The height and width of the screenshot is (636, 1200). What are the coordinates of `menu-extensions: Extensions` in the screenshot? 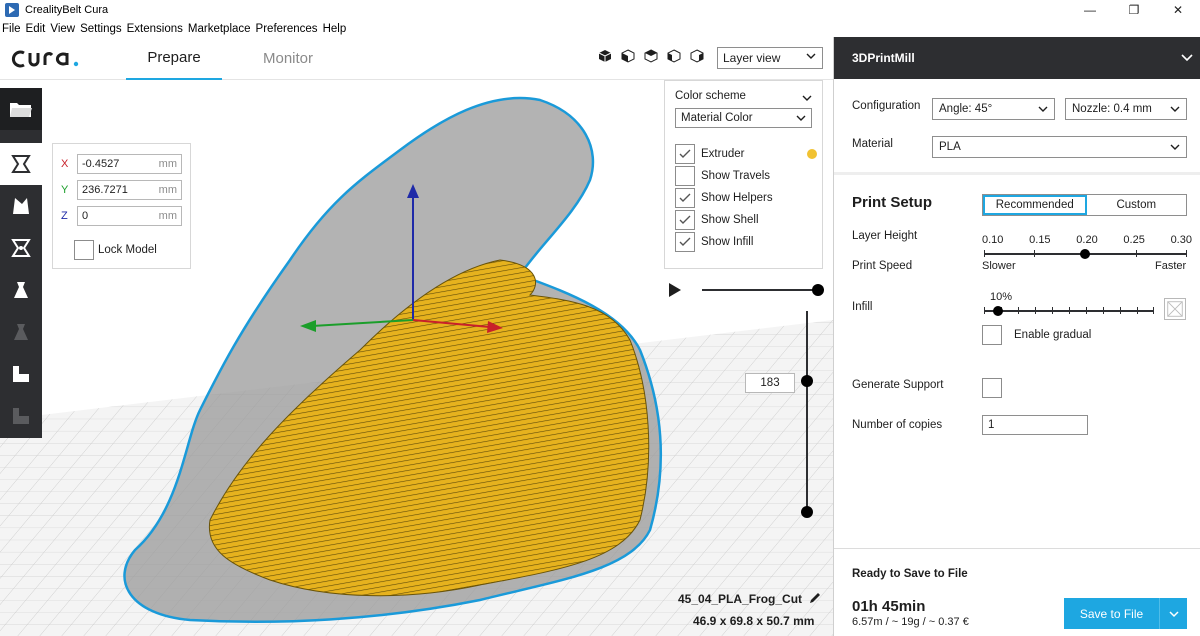 It's located at (155, 29).